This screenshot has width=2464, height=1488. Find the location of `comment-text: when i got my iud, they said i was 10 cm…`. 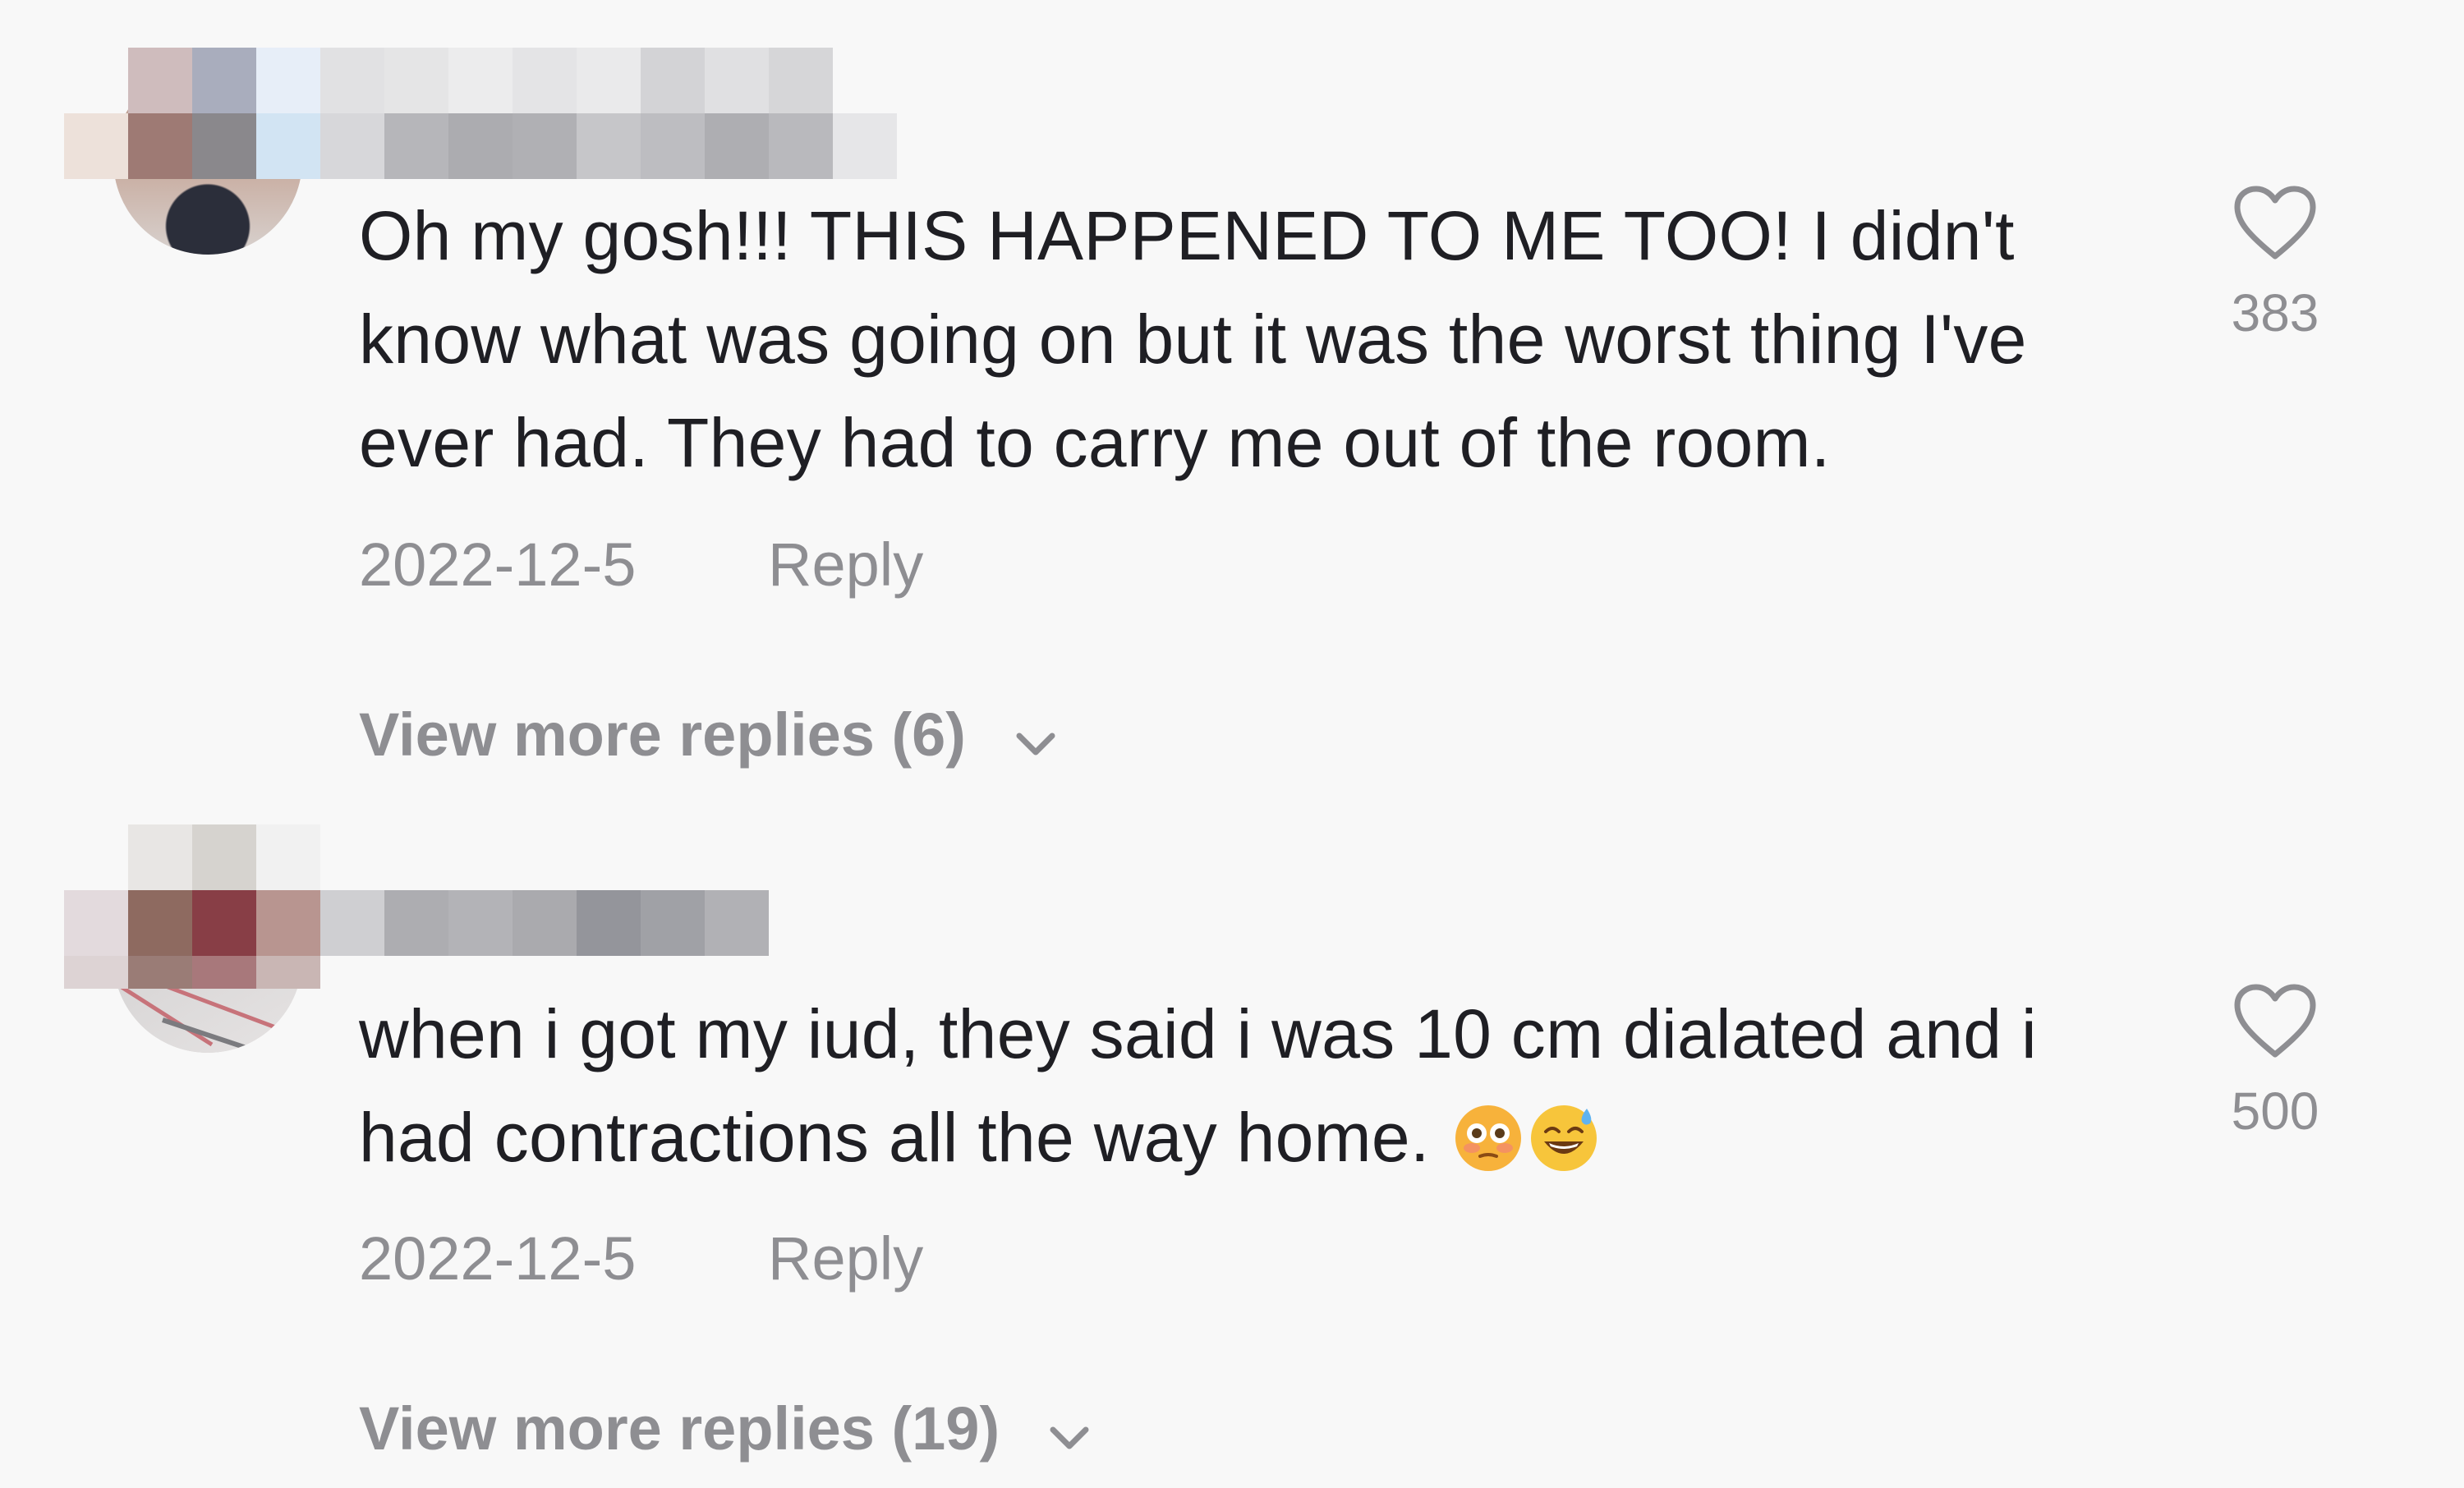

comment-text: when i got my iud, they said i was 10 cm… is located at coordinates (1254, 1085).